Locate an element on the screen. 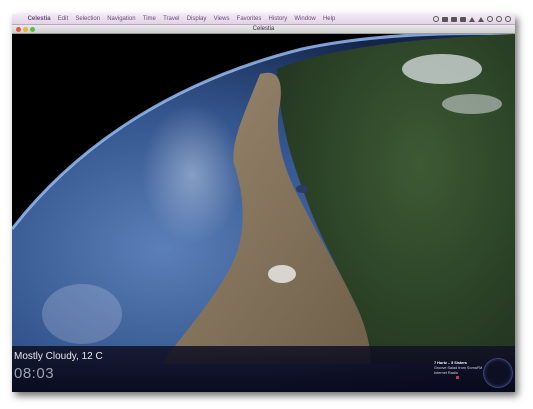 Image resolution: width=533 pixels, height=409 pixels. menu-time: Time is located at coordinates (149, 19).